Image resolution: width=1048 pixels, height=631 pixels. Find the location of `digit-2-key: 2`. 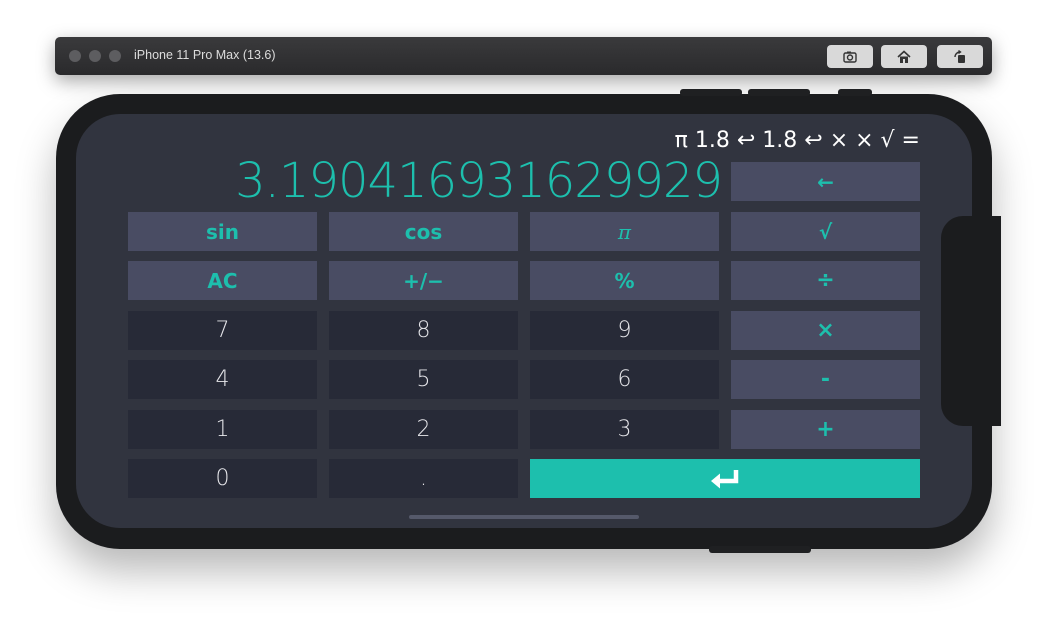

digit-2-key: 2 is located at coordinates (423, 429).